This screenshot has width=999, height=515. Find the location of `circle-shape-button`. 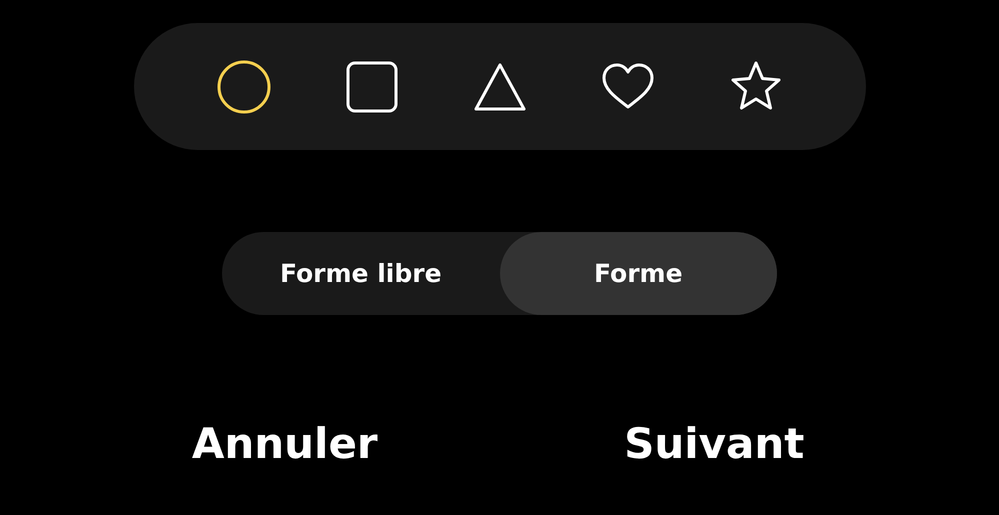

circle-shape-button is located at coordinates (244, 86).